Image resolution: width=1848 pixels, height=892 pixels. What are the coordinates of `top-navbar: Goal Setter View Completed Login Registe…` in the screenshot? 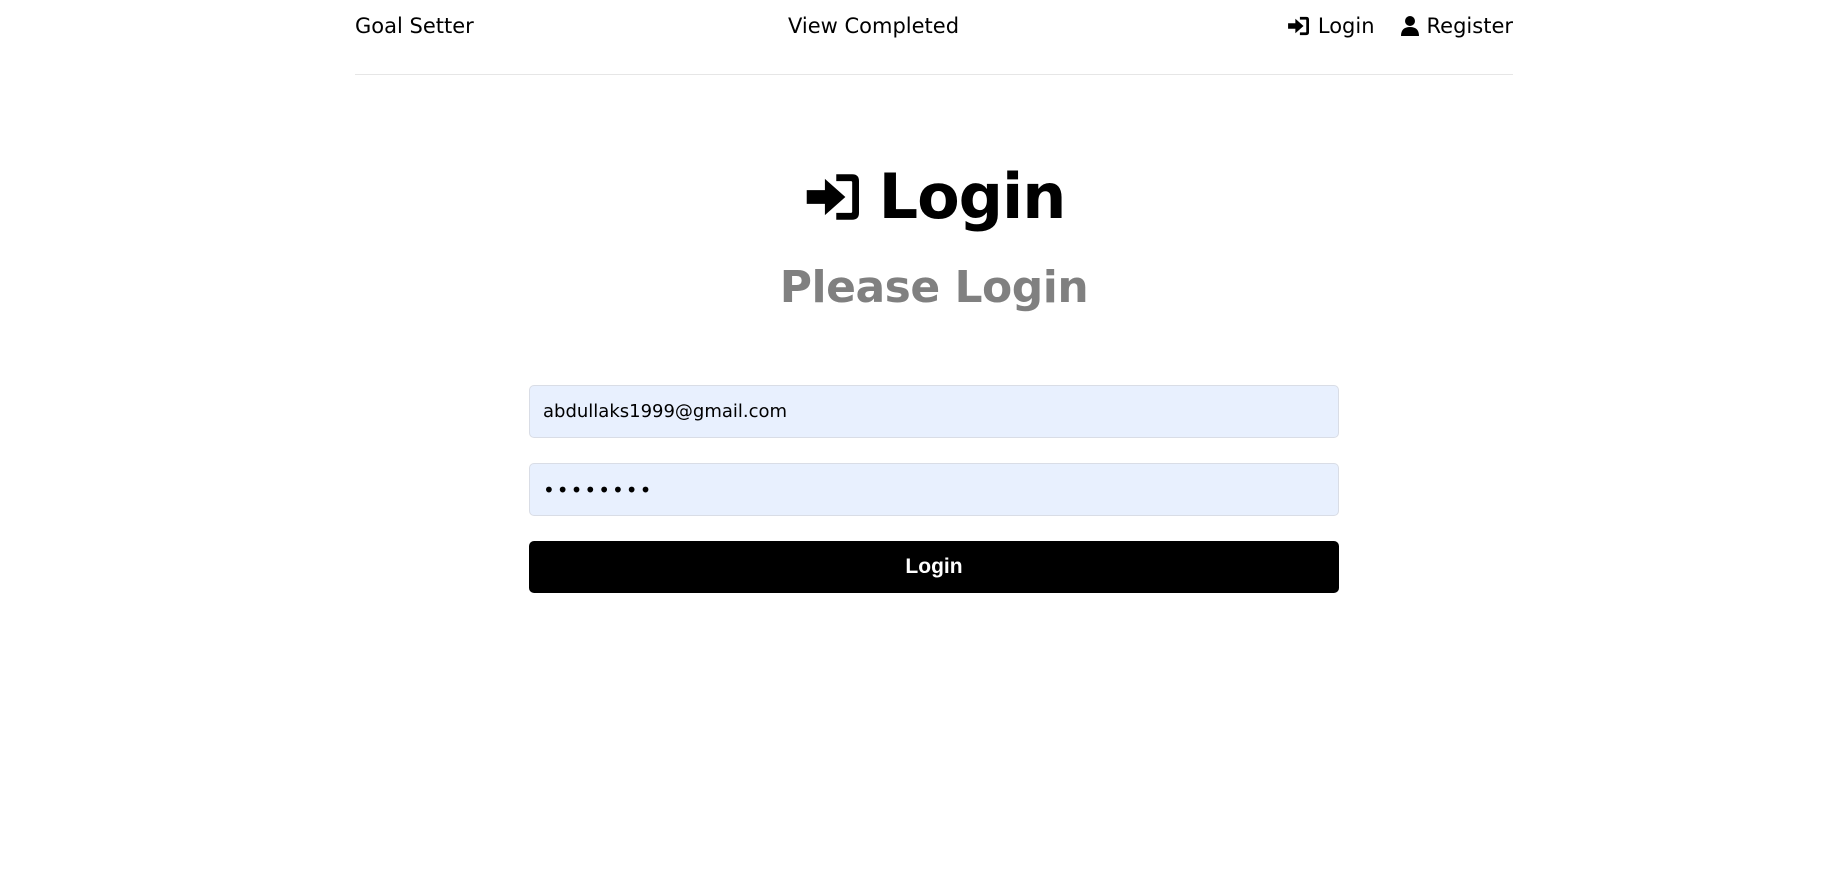 It's located at (934, 37).